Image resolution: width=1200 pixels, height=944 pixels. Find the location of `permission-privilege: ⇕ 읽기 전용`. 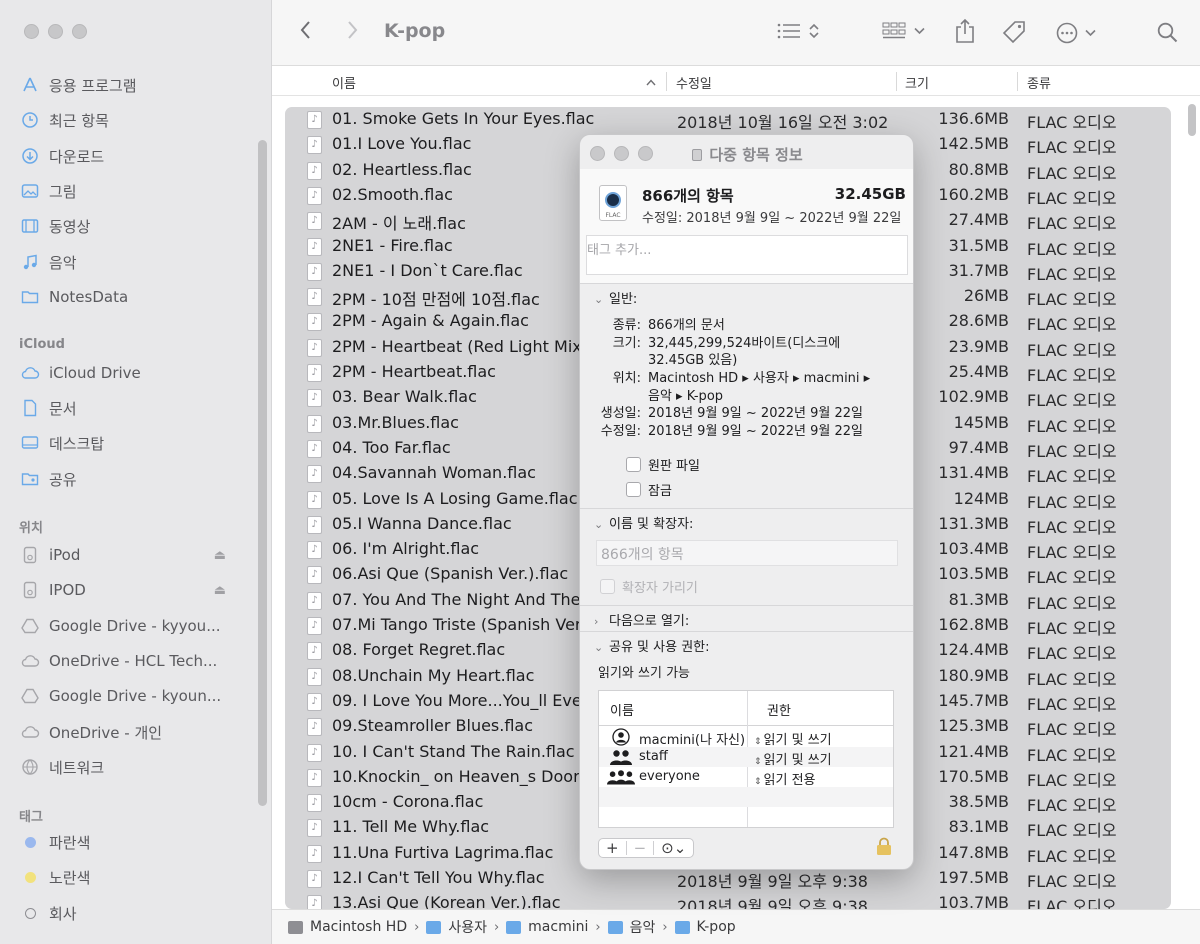

permission-privilege: ⇕ 읽기 전용 is located at coordinates (785, 778).